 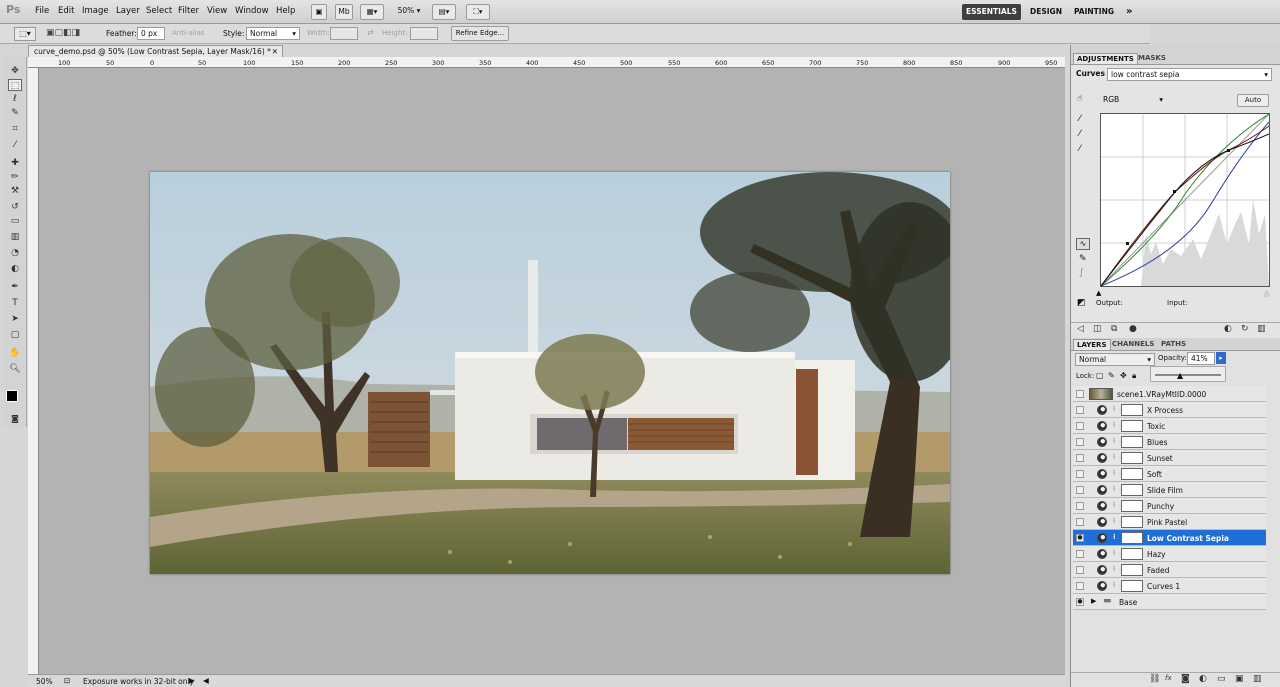 I want to click on on-image-adjust-icon: ☝, so click(x=1079, y=99).